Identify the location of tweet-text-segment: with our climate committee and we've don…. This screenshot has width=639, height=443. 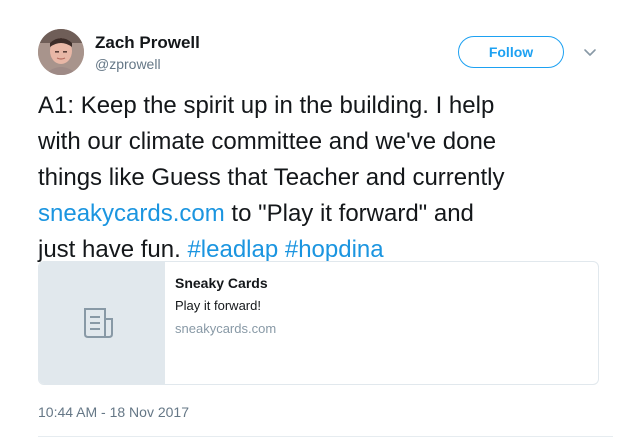
(267, 141).